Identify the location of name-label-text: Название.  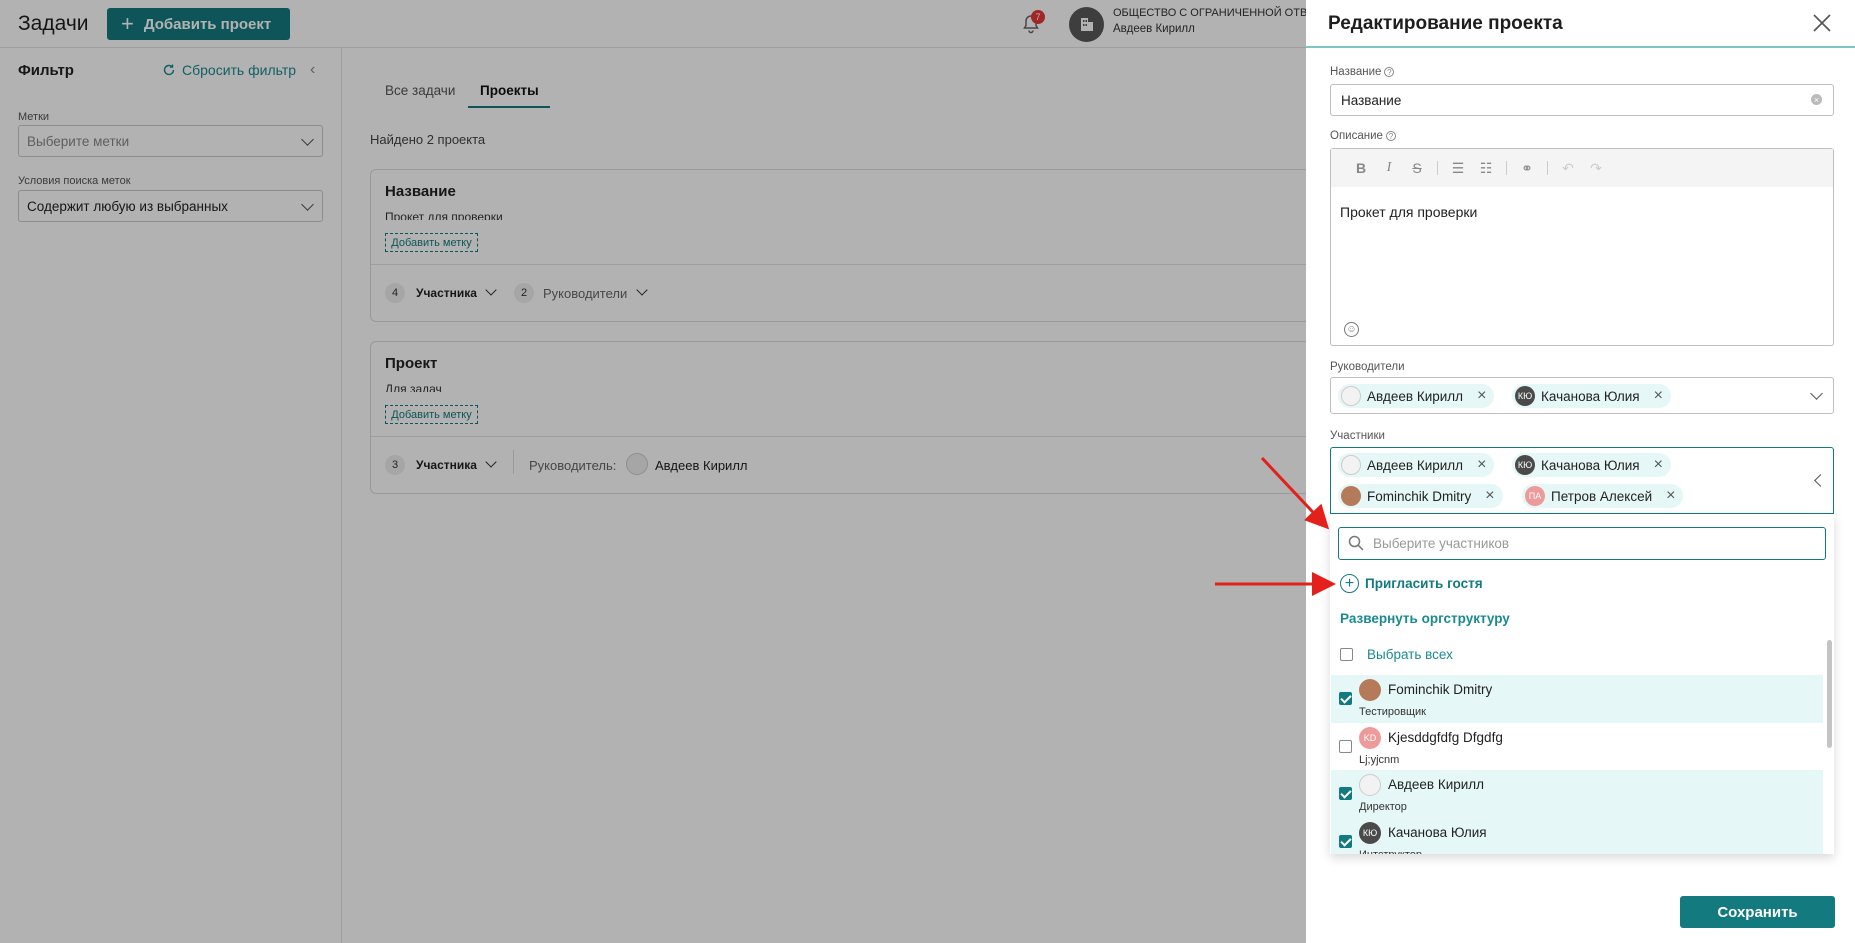
(1356, 72).